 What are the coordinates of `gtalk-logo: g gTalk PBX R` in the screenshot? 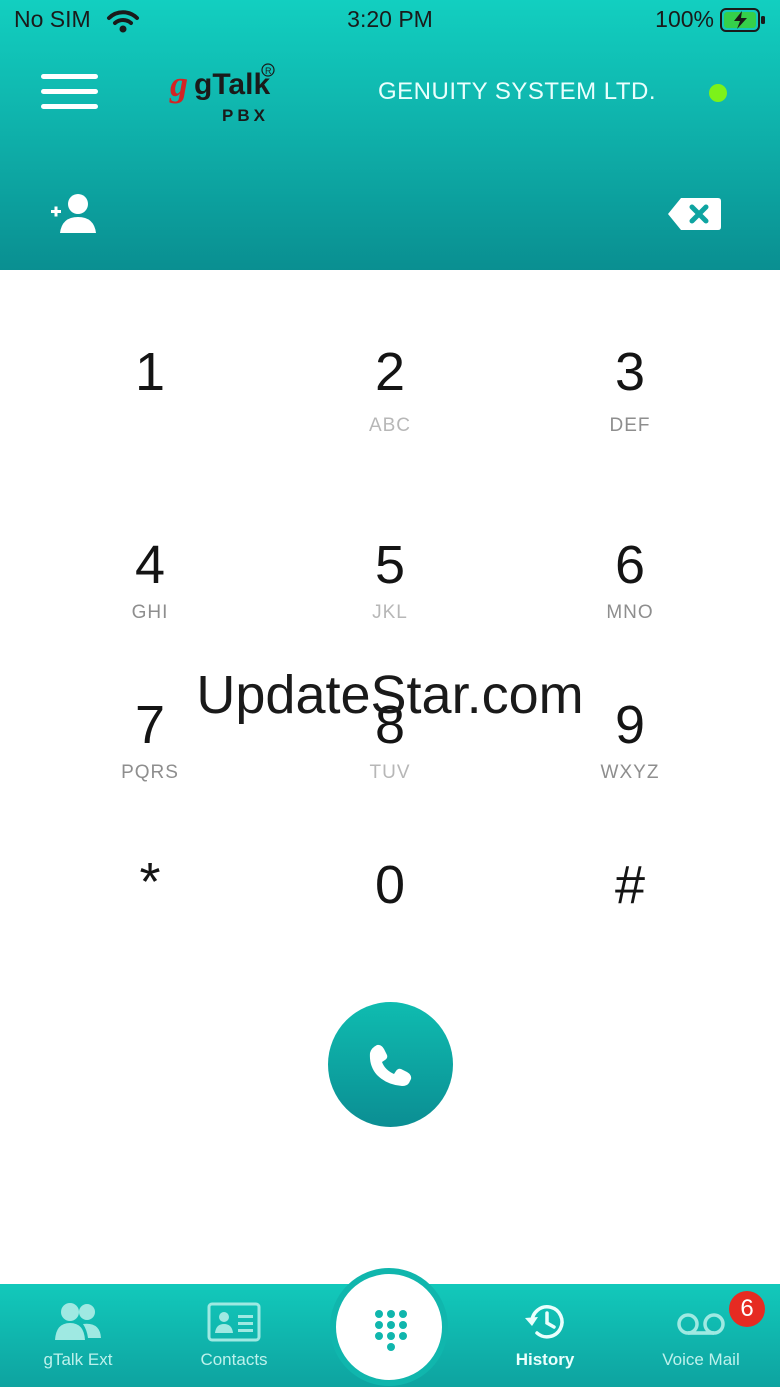 It's located at (222, 94).